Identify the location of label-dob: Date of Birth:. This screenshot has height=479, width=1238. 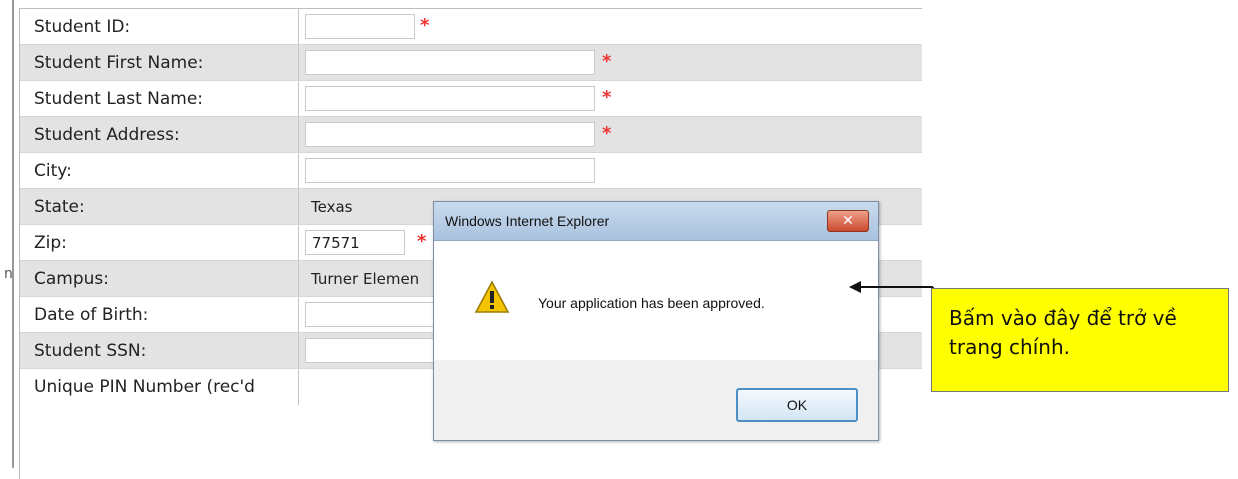
(91, 315).